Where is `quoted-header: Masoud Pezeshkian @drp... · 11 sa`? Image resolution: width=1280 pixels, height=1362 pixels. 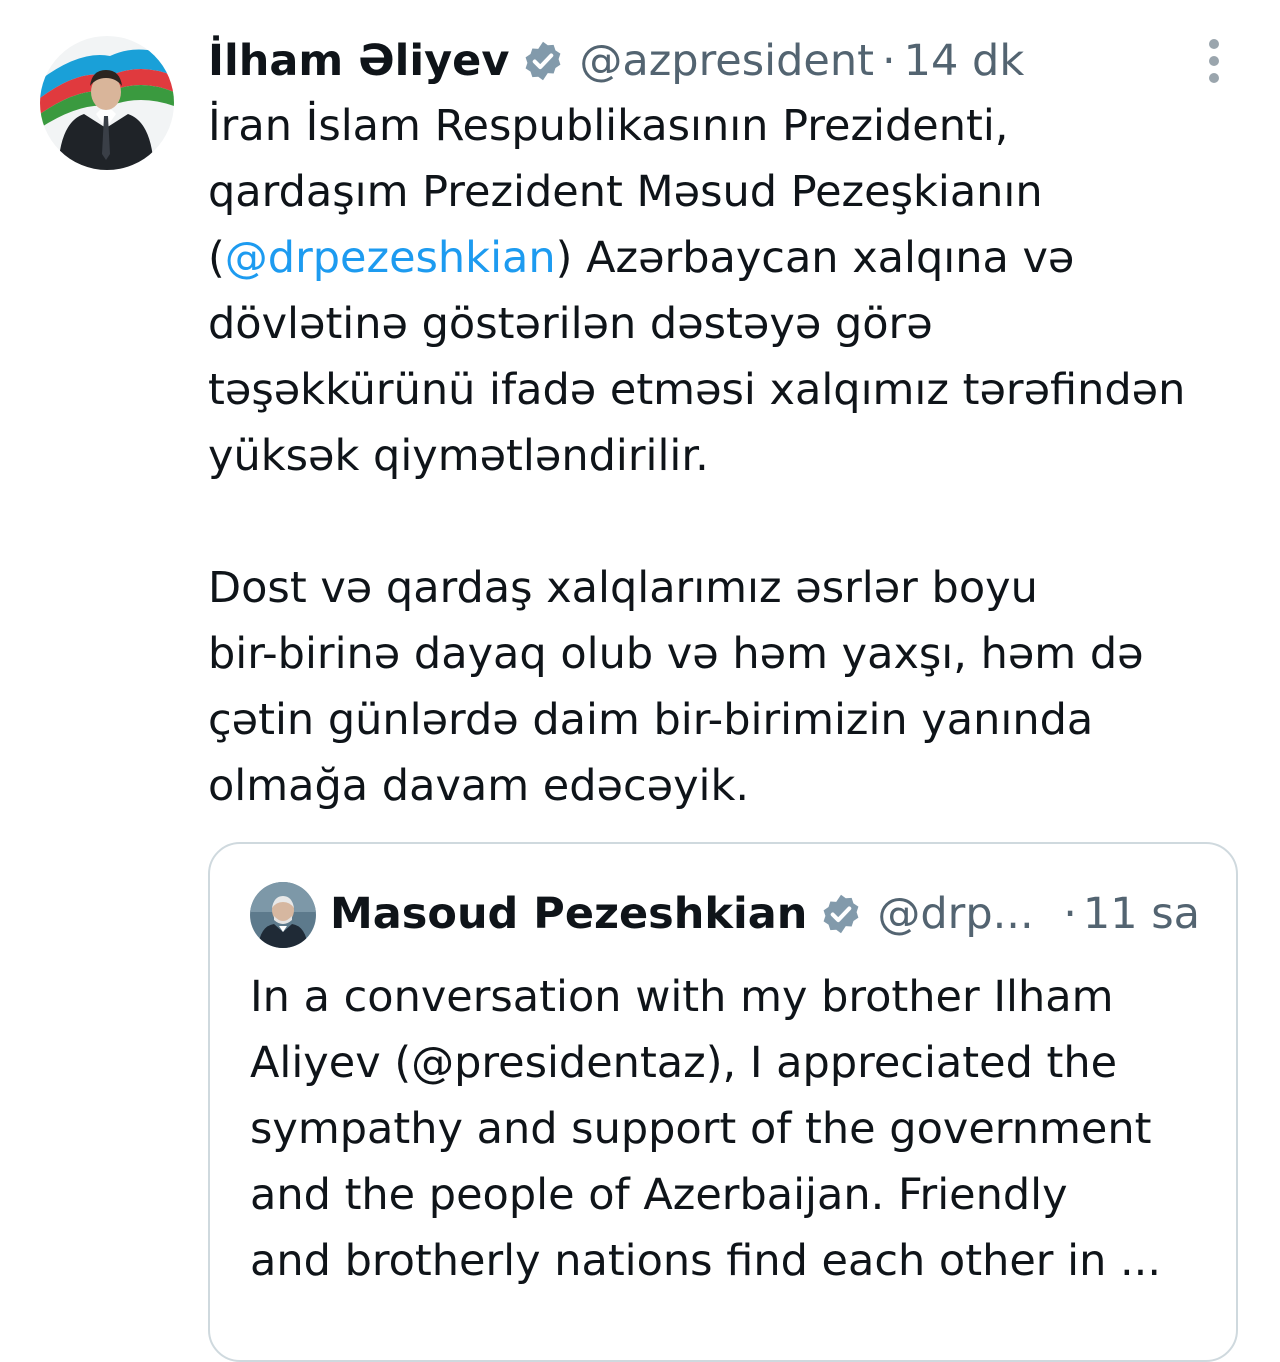
quoted-header: Masoud Pezeshkian @drp... · 11 sa is located at coordinates (765, 914).